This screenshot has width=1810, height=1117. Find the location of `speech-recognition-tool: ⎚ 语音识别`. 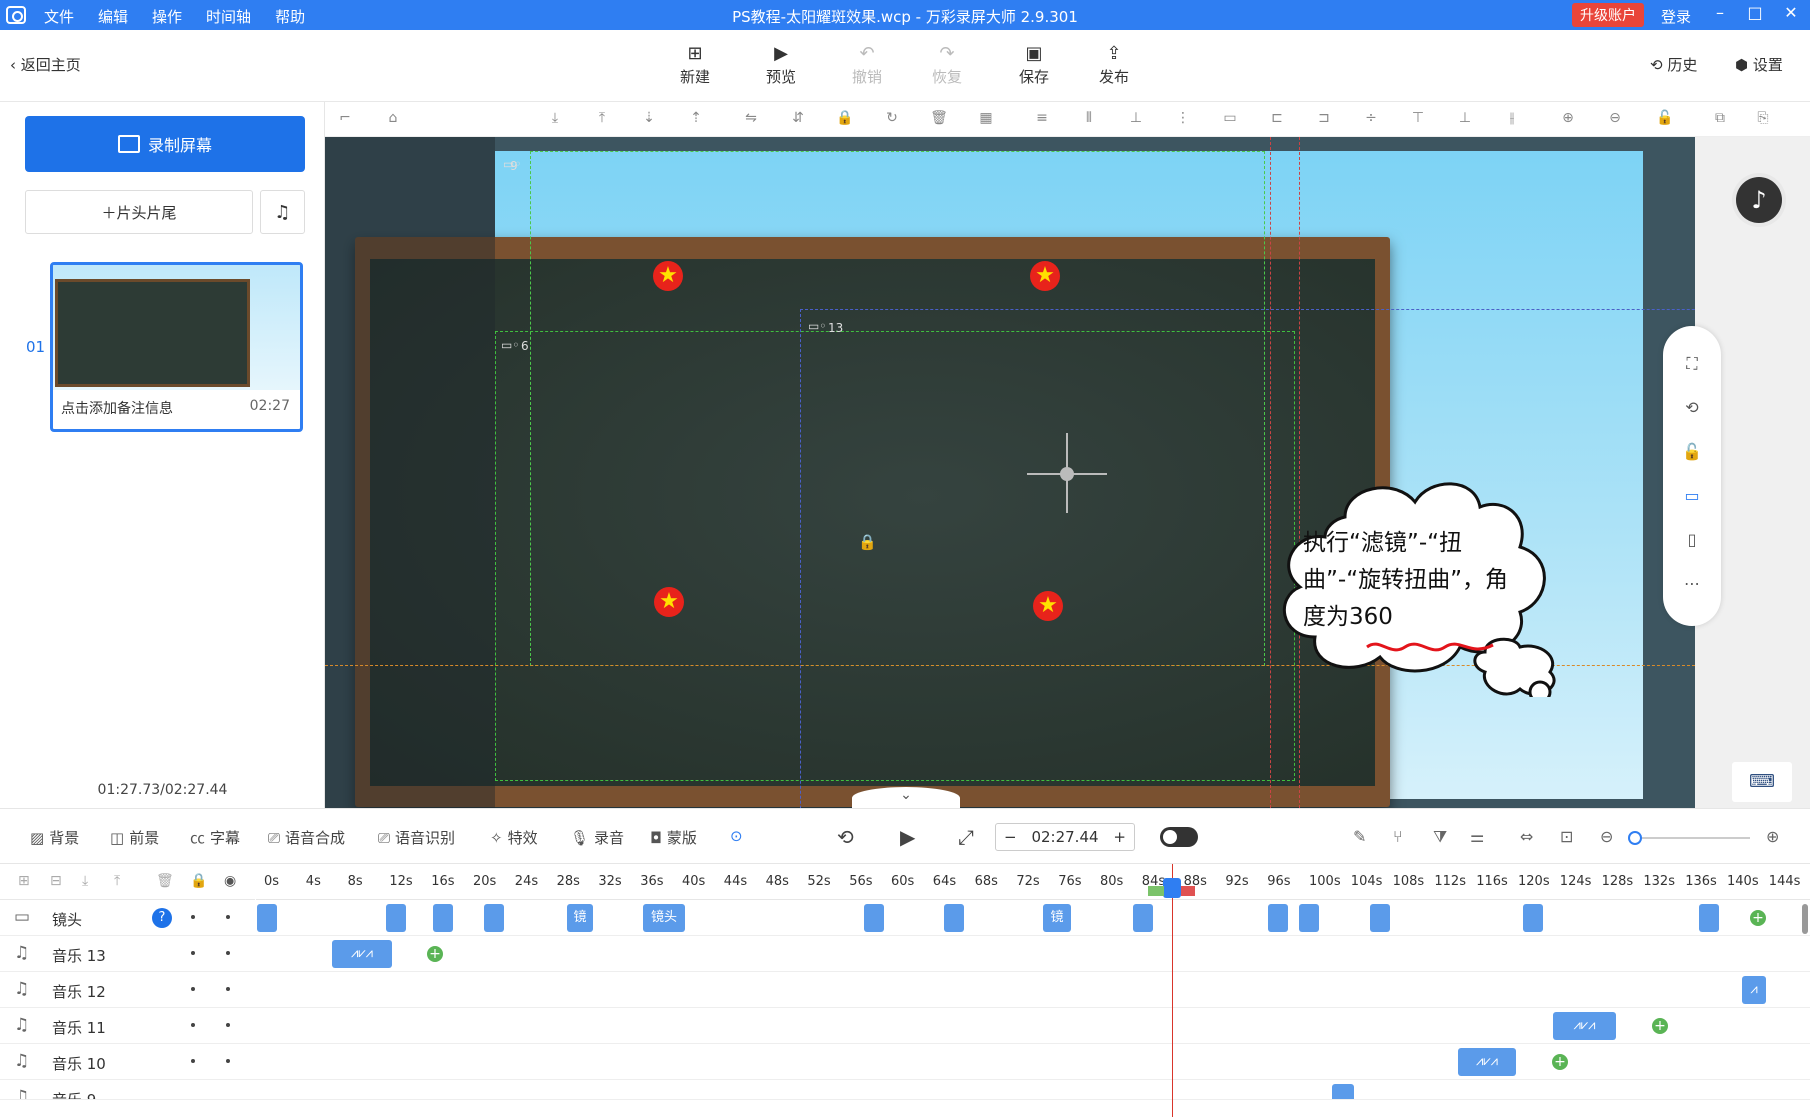

speech-recognition-tool: ⎚ 语音识别 is located at coordinates (416, 837).